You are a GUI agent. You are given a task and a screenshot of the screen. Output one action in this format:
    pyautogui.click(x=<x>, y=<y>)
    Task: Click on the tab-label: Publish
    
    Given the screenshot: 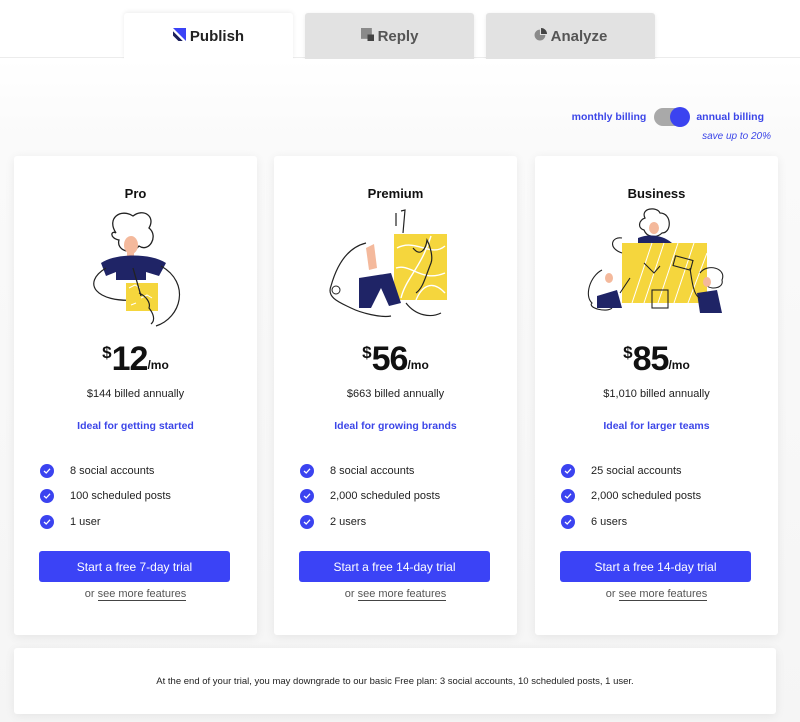 What is the action you would take?
    pyautogui.click(x=217, y=36)
    